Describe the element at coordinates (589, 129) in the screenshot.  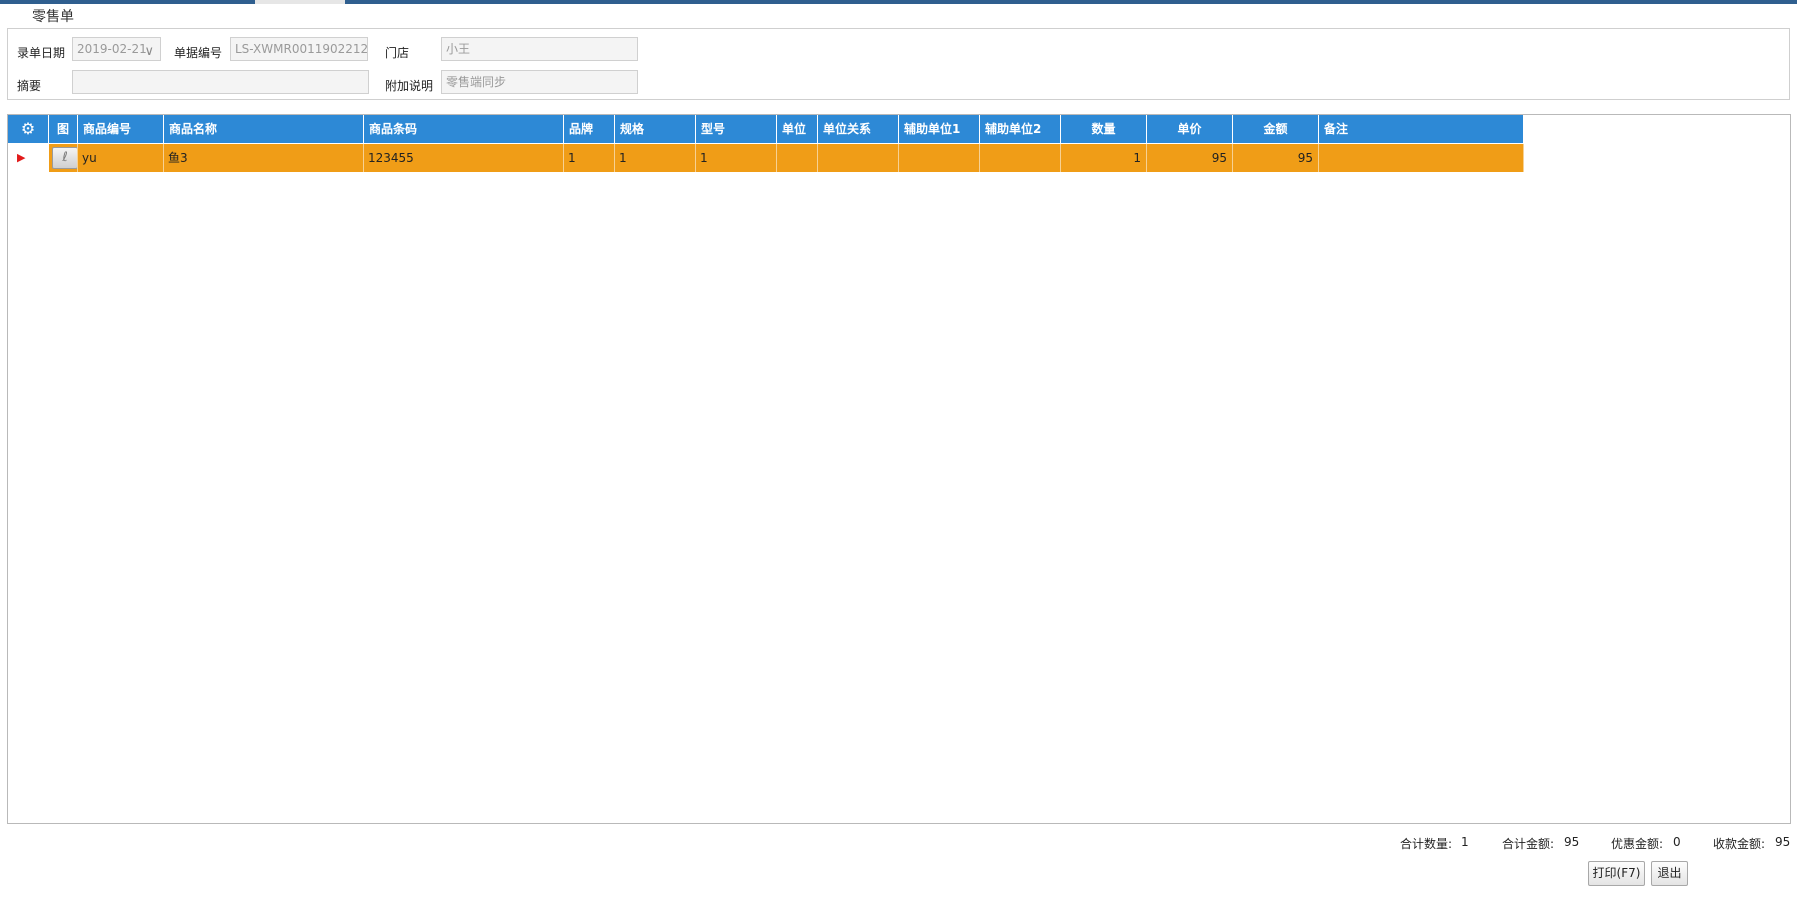
I see `col-header-brand: 品牌` at that location.